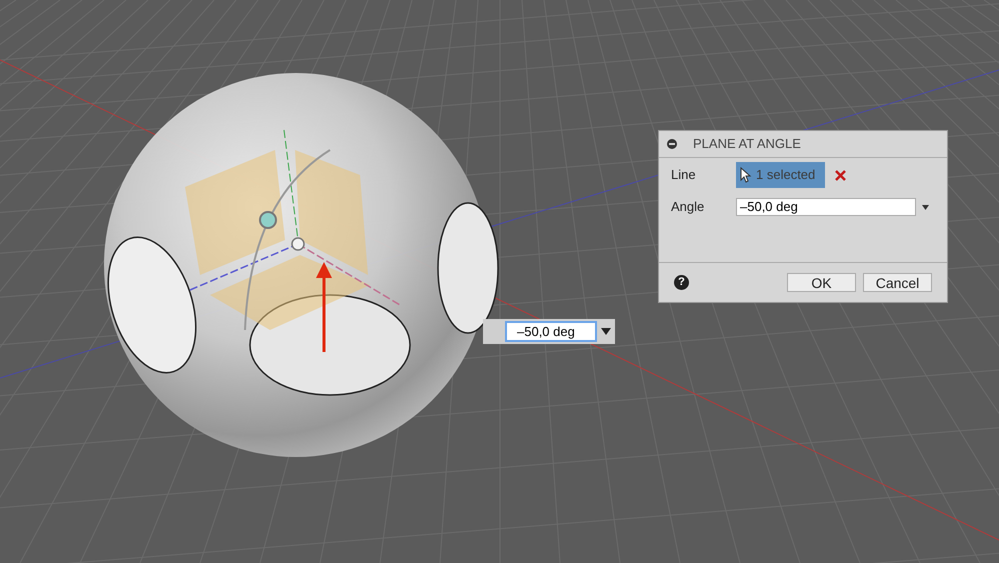 The width and height of the screenshot is (999, 563). I want to click on help-icon: ?, so click(681, 282).